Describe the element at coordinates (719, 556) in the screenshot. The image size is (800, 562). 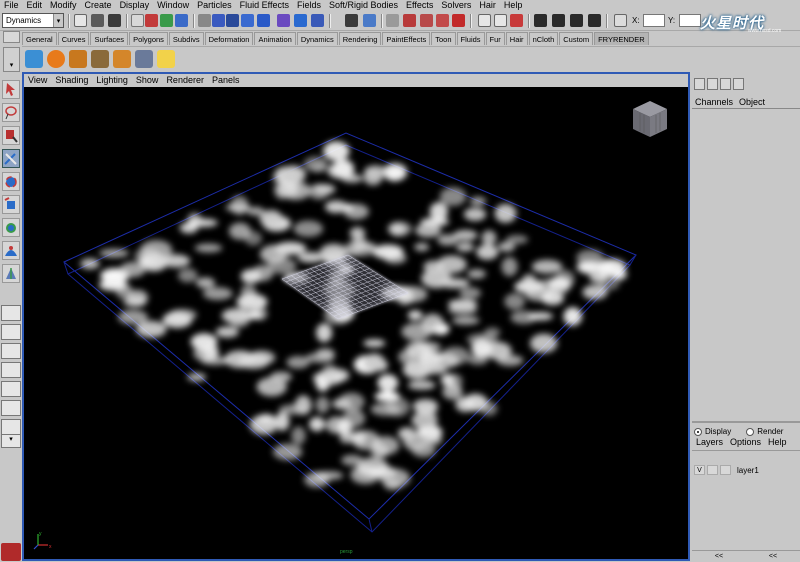
I see `nav-left-button: <<` at that location.